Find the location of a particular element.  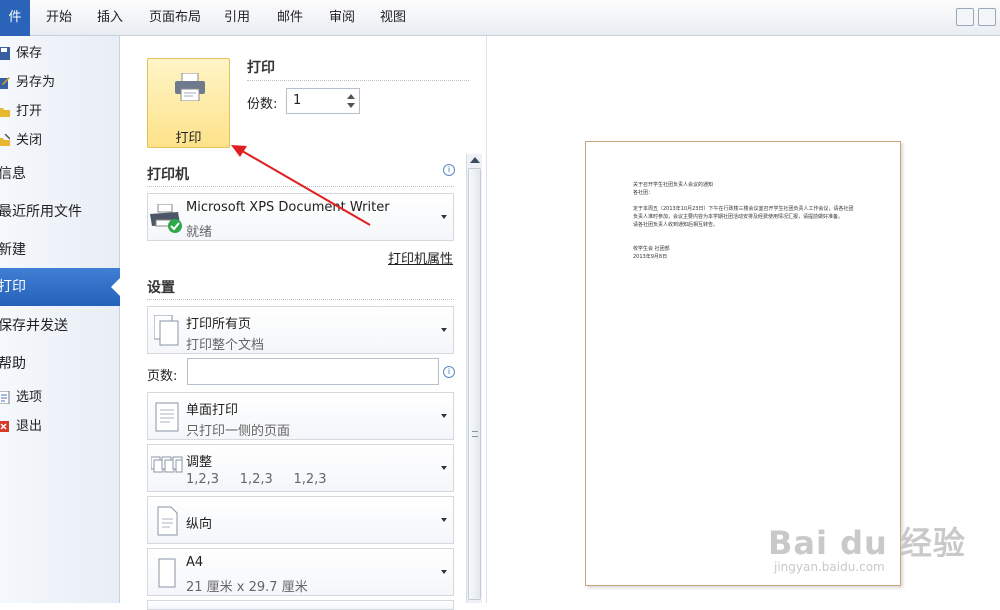

pages-info-icon: i is located at coordinates (449, 372).